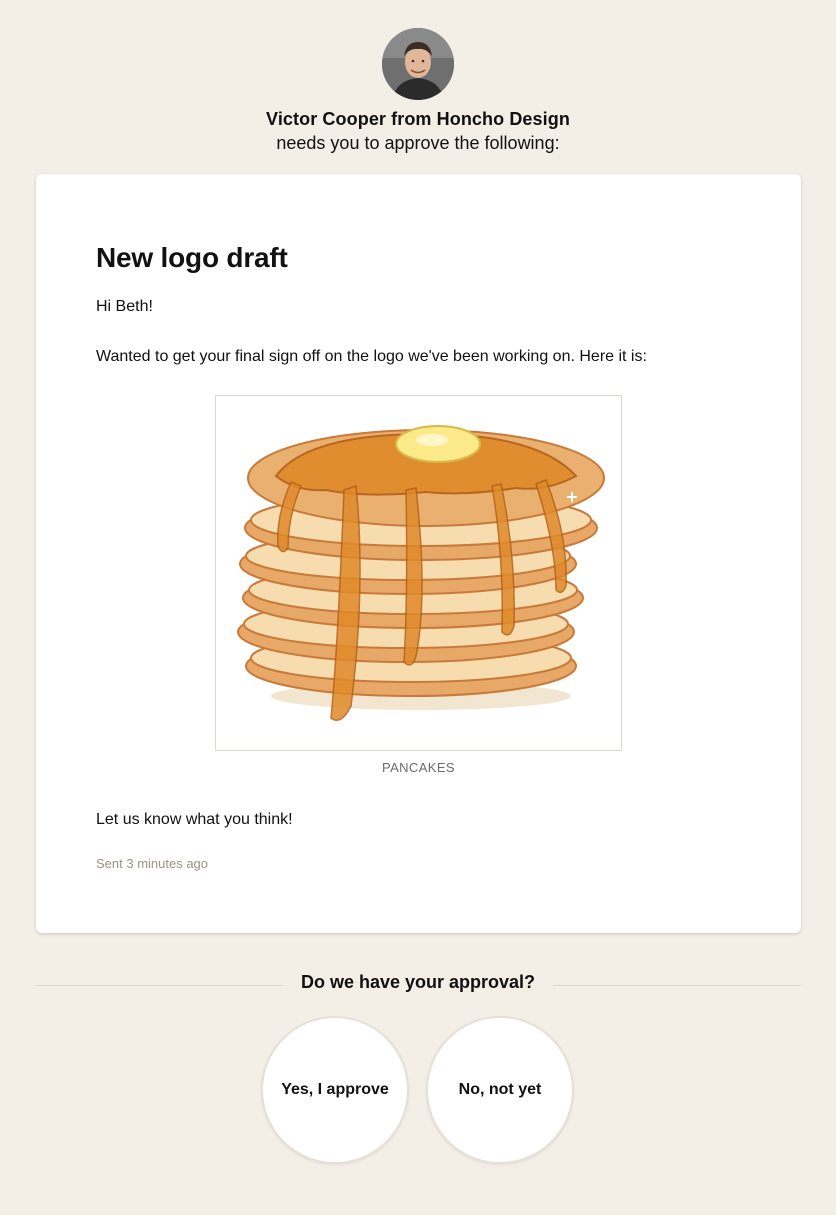 Image resolution: width=836 pixels, height=1215 pixels. I want to click on message-title: New logo draft, so click(192, 257).